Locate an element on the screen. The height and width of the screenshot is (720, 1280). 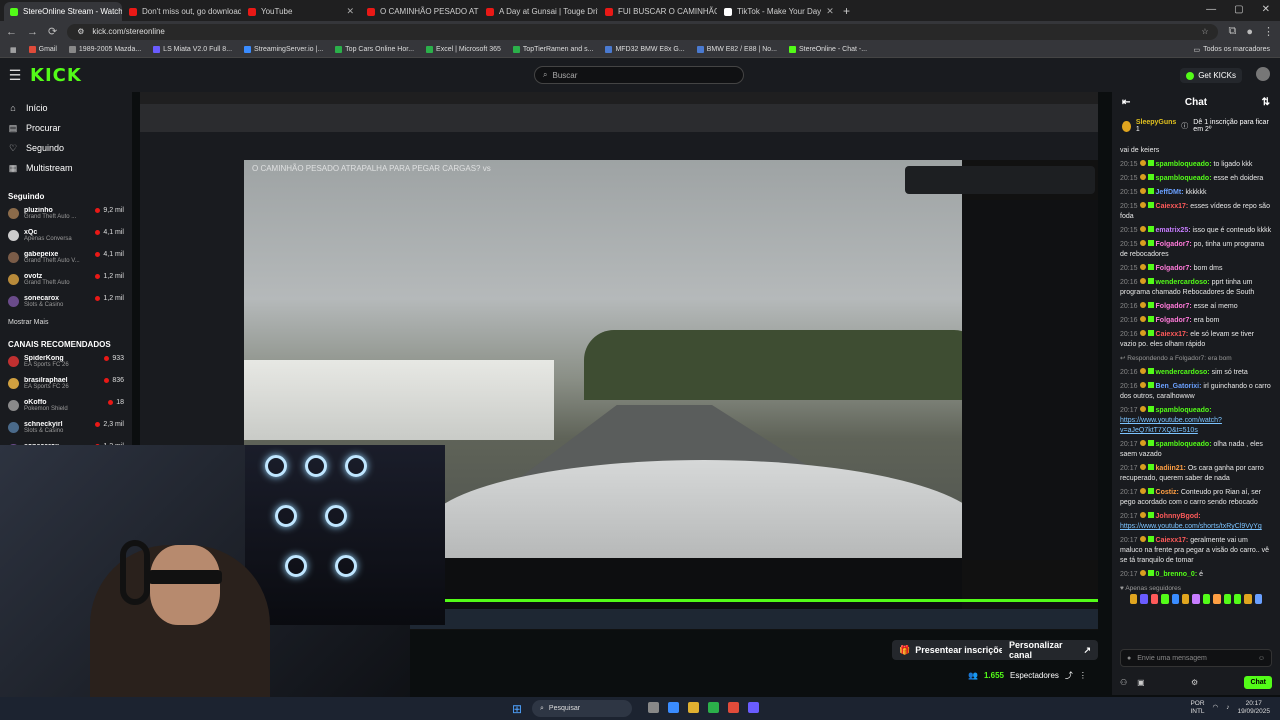
volume-icon: ♪ is located at coordinates (1227, 708).